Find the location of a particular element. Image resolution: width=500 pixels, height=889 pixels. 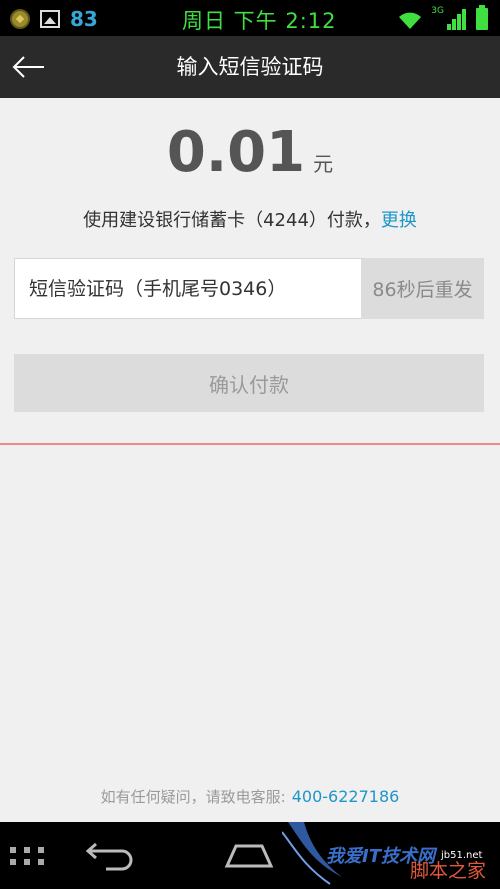

title-bar: 输入短信验证码 is located at coordinates (250, 67).